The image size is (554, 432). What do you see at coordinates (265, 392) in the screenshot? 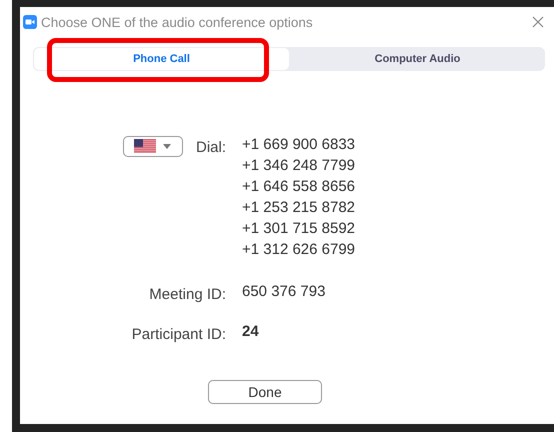
I see `done-button: Done` at bounding box center [265, 392].